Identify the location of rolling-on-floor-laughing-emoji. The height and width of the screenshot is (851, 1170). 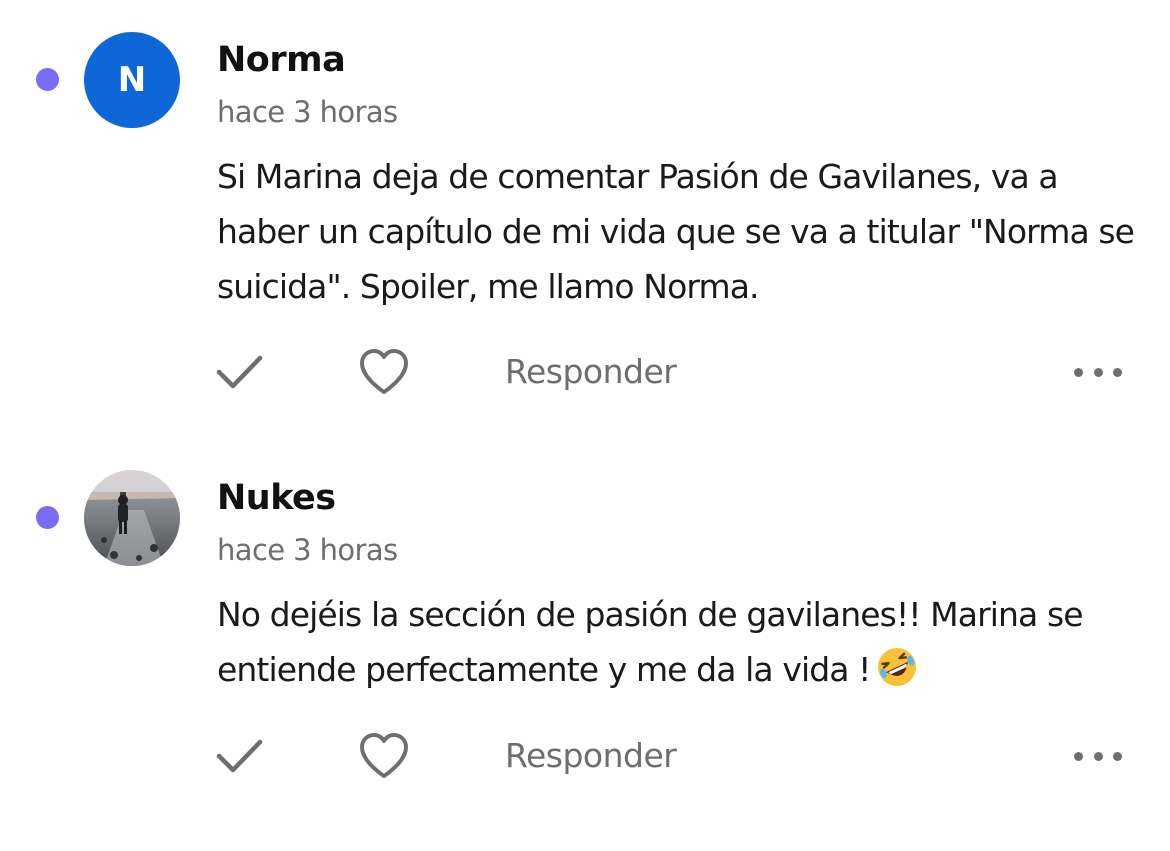
(896, 667).